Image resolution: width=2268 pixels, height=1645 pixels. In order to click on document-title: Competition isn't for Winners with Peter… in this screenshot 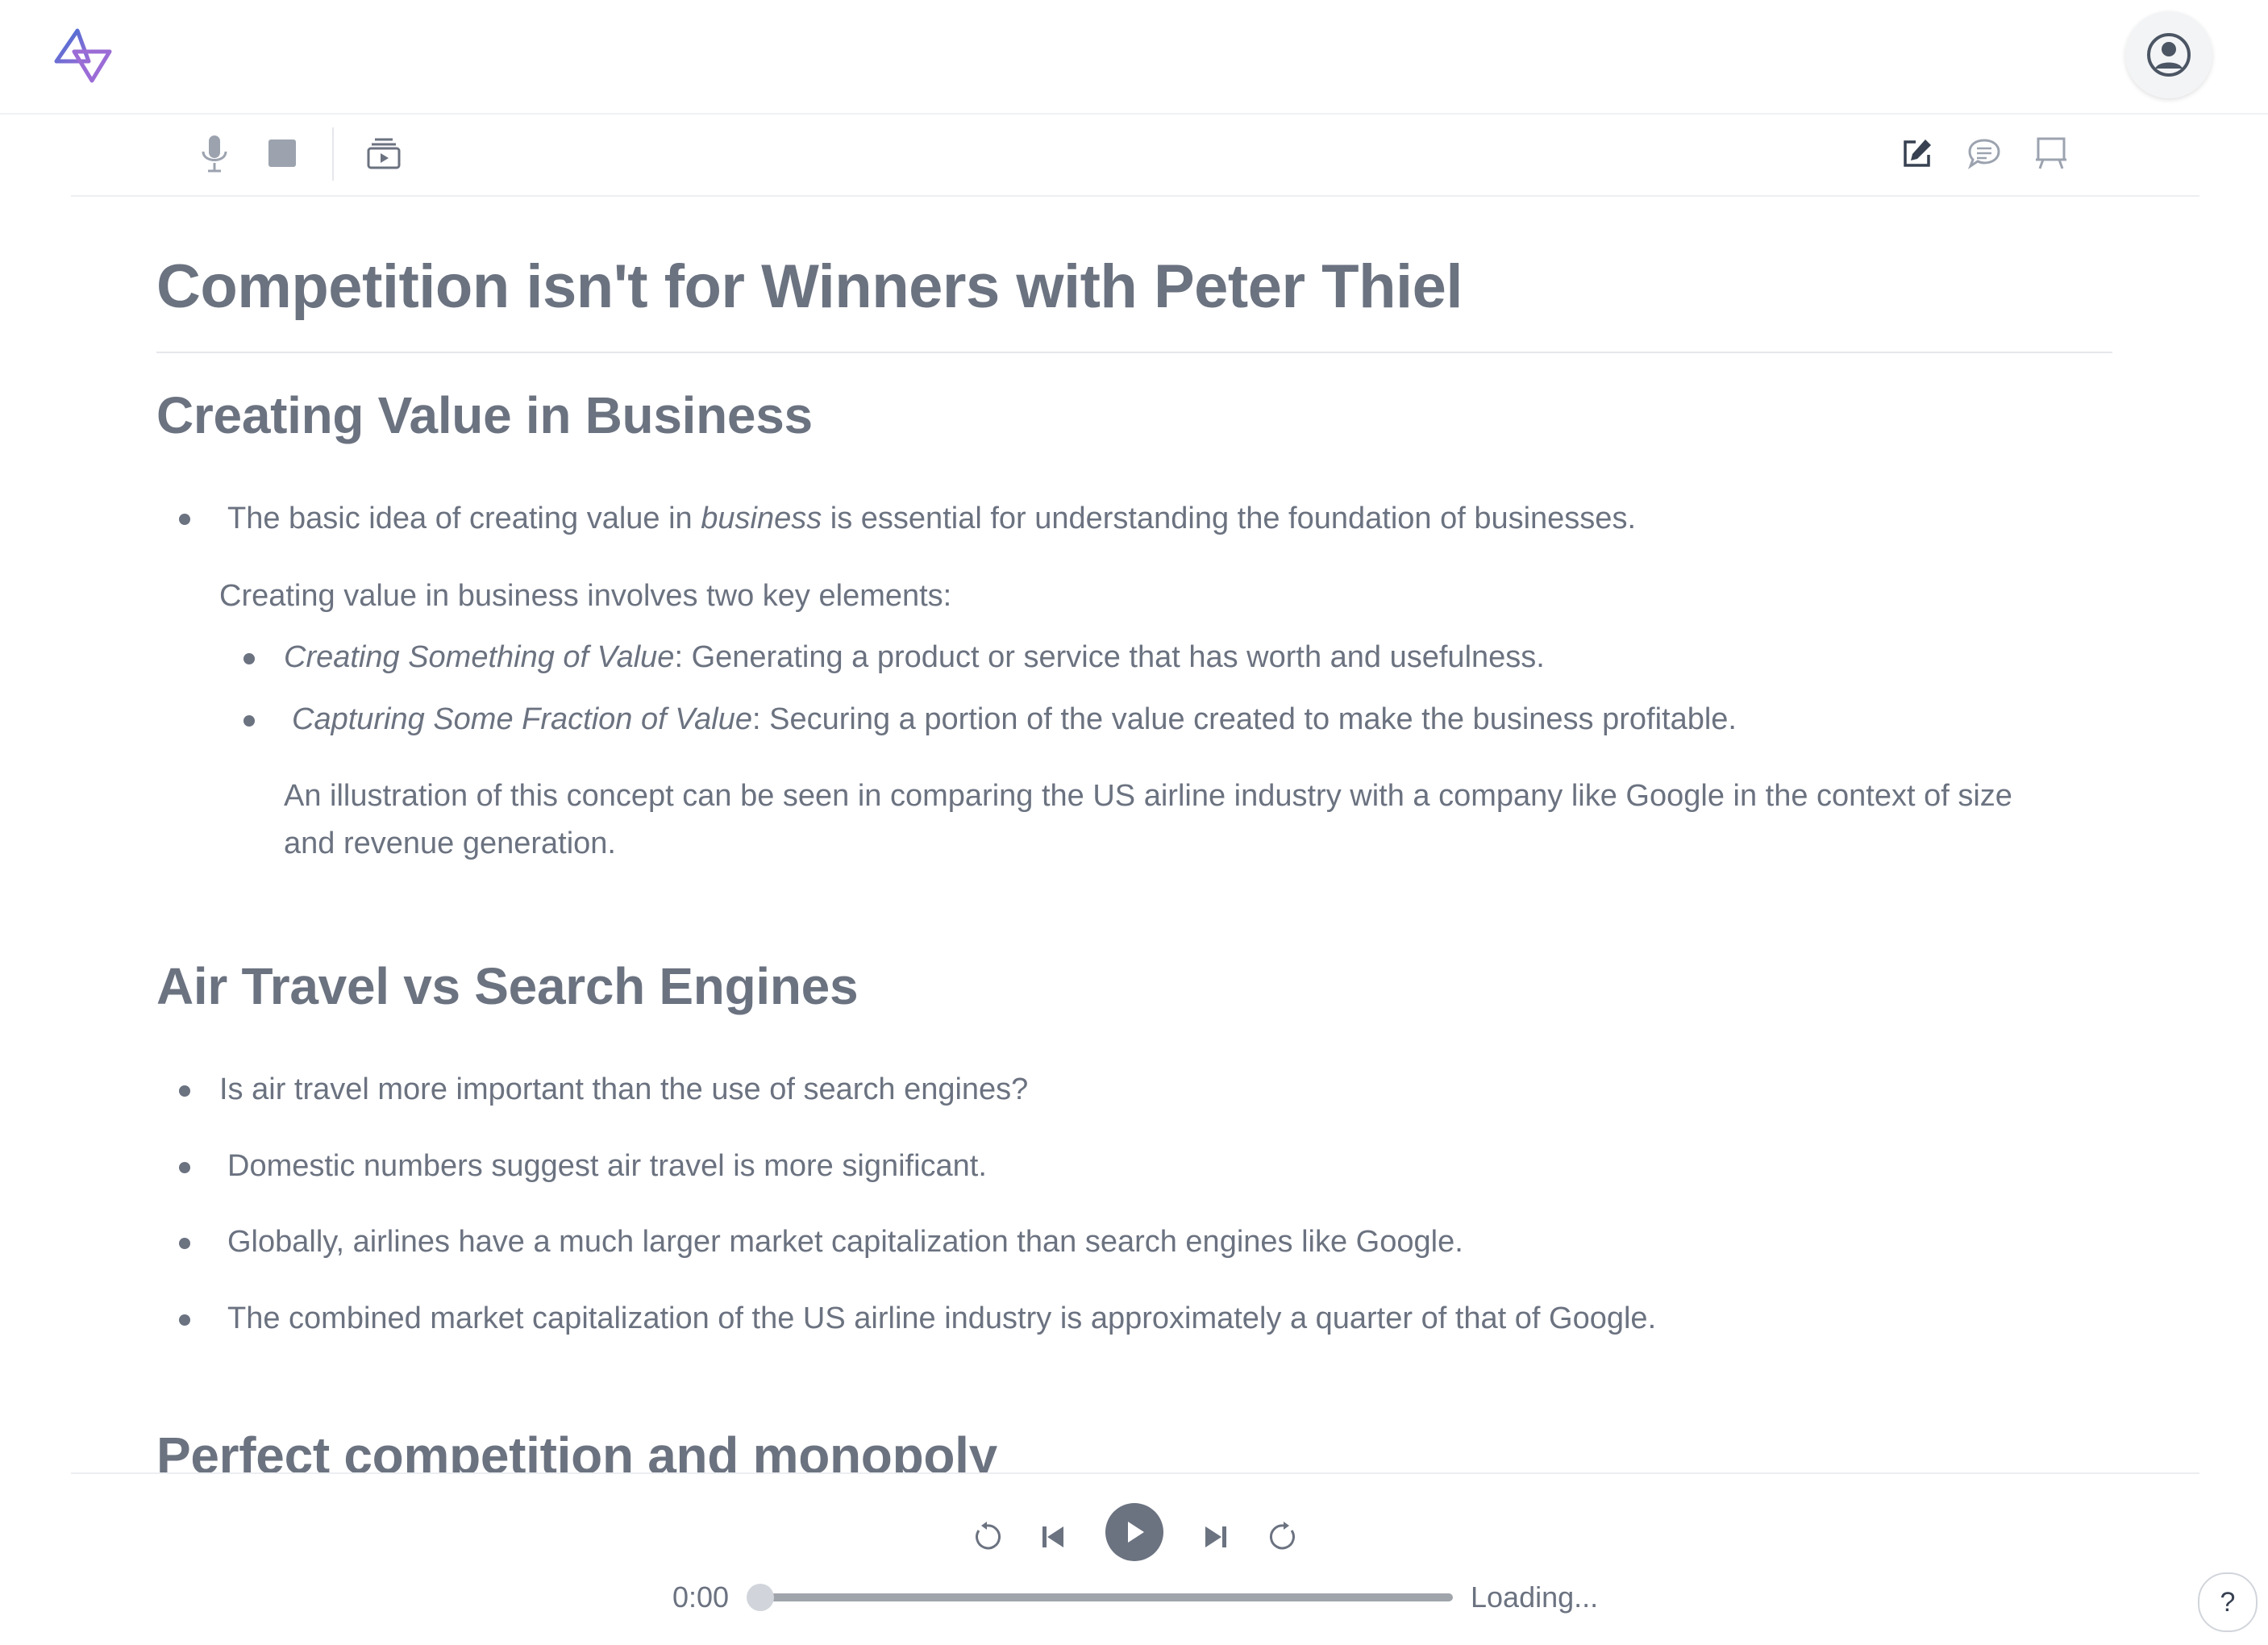, I will do `click(810, 286)`.